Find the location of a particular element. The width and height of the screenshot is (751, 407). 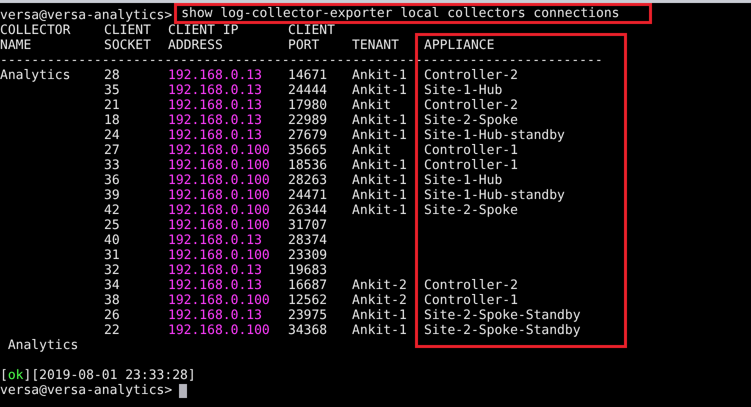

socket-cell-text: 40 is located at coordinates (112, 240).